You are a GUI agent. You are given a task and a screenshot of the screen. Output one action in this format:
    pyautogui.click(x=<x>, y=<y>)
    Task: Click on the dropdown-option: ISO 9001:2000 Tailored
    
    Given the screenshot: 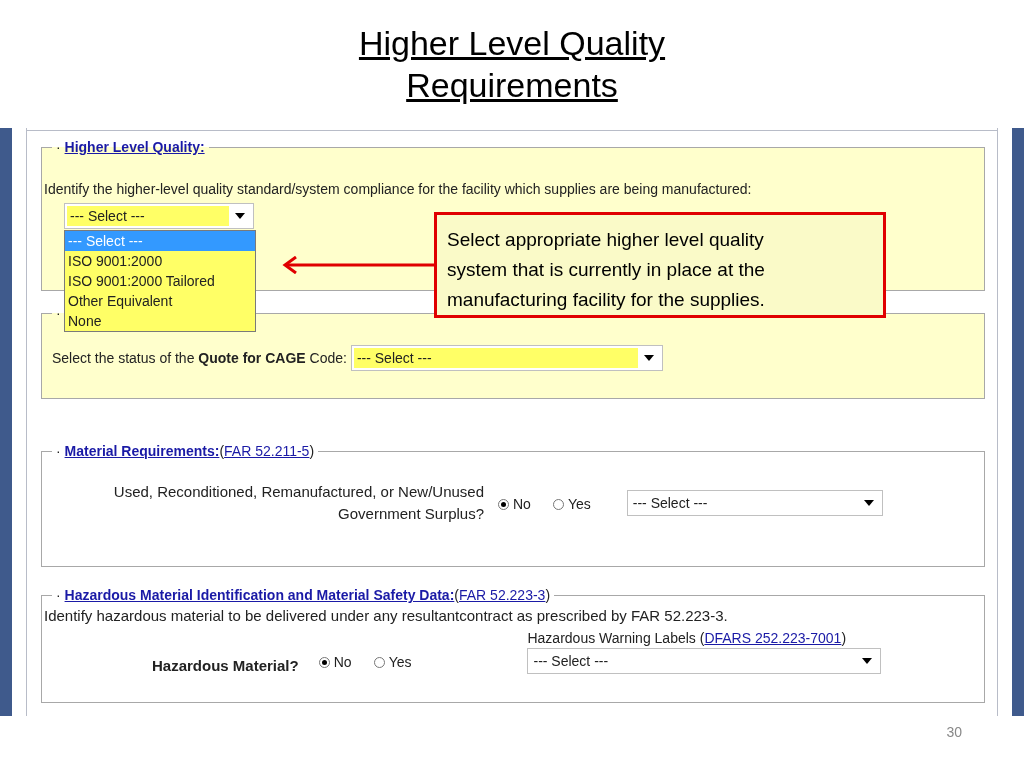 What is the action you would take?
    pyautogui.click(x=160, y=281)
    